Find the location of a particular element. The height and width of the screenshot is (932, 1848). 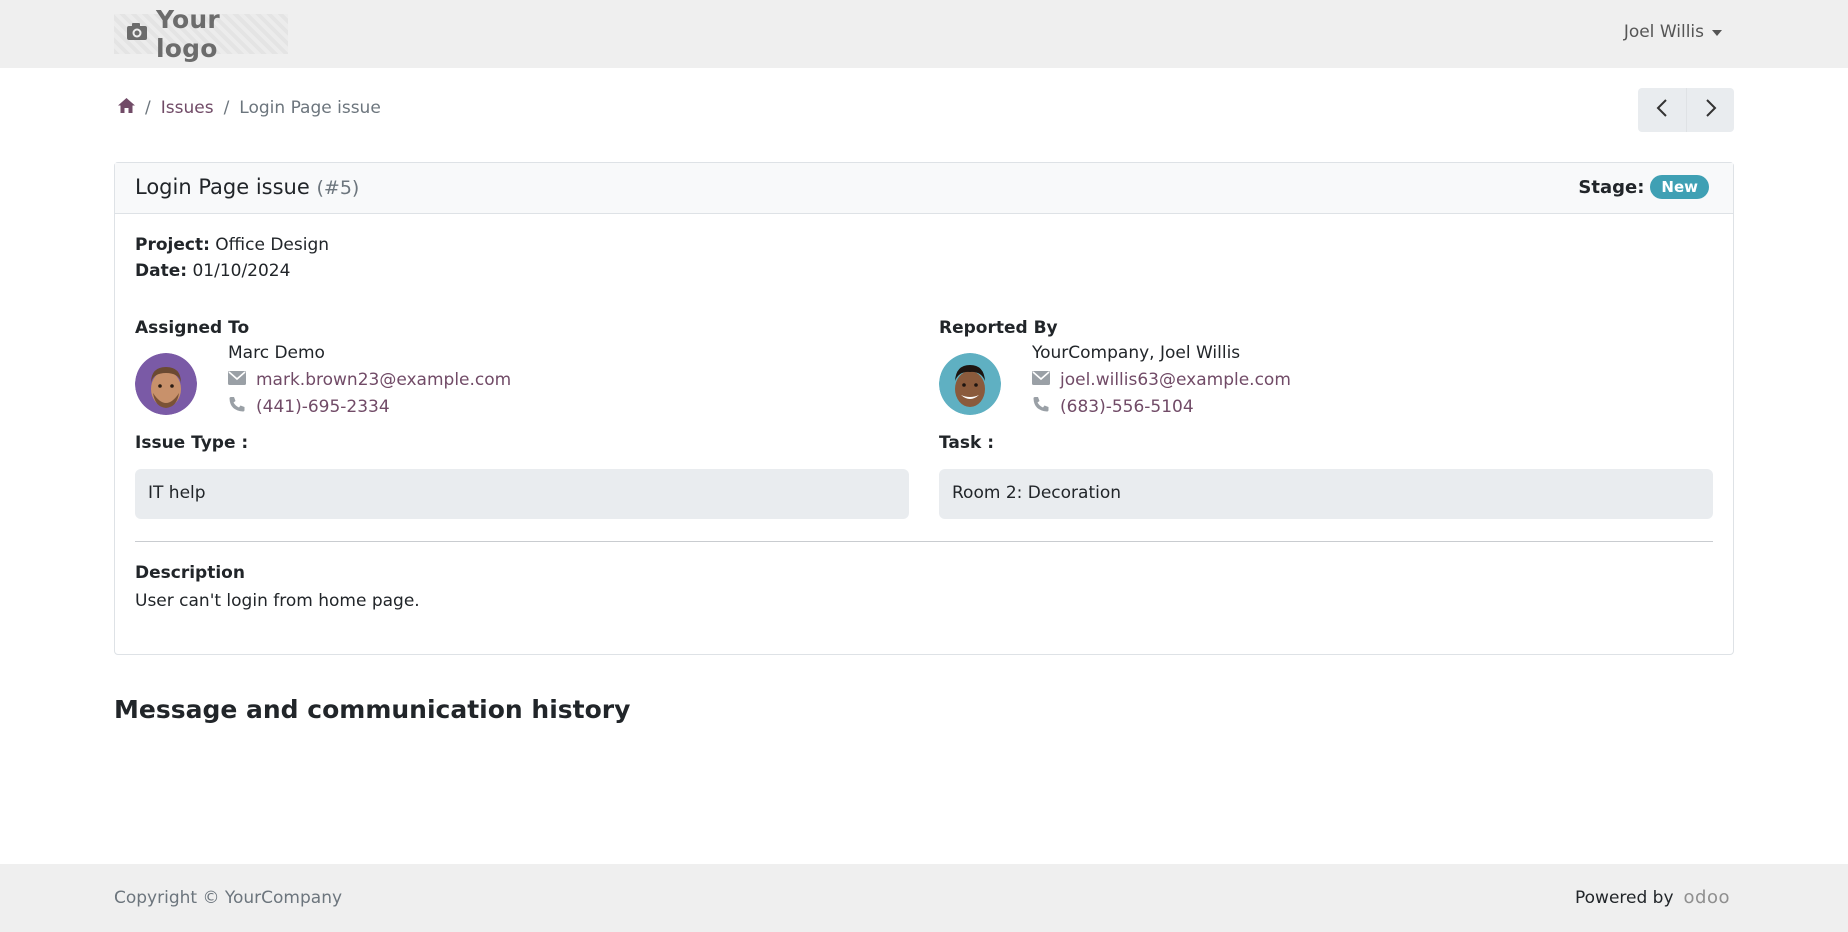

breadcrumb: / Issues / Login Page issue is located at coordinates (249, 108).